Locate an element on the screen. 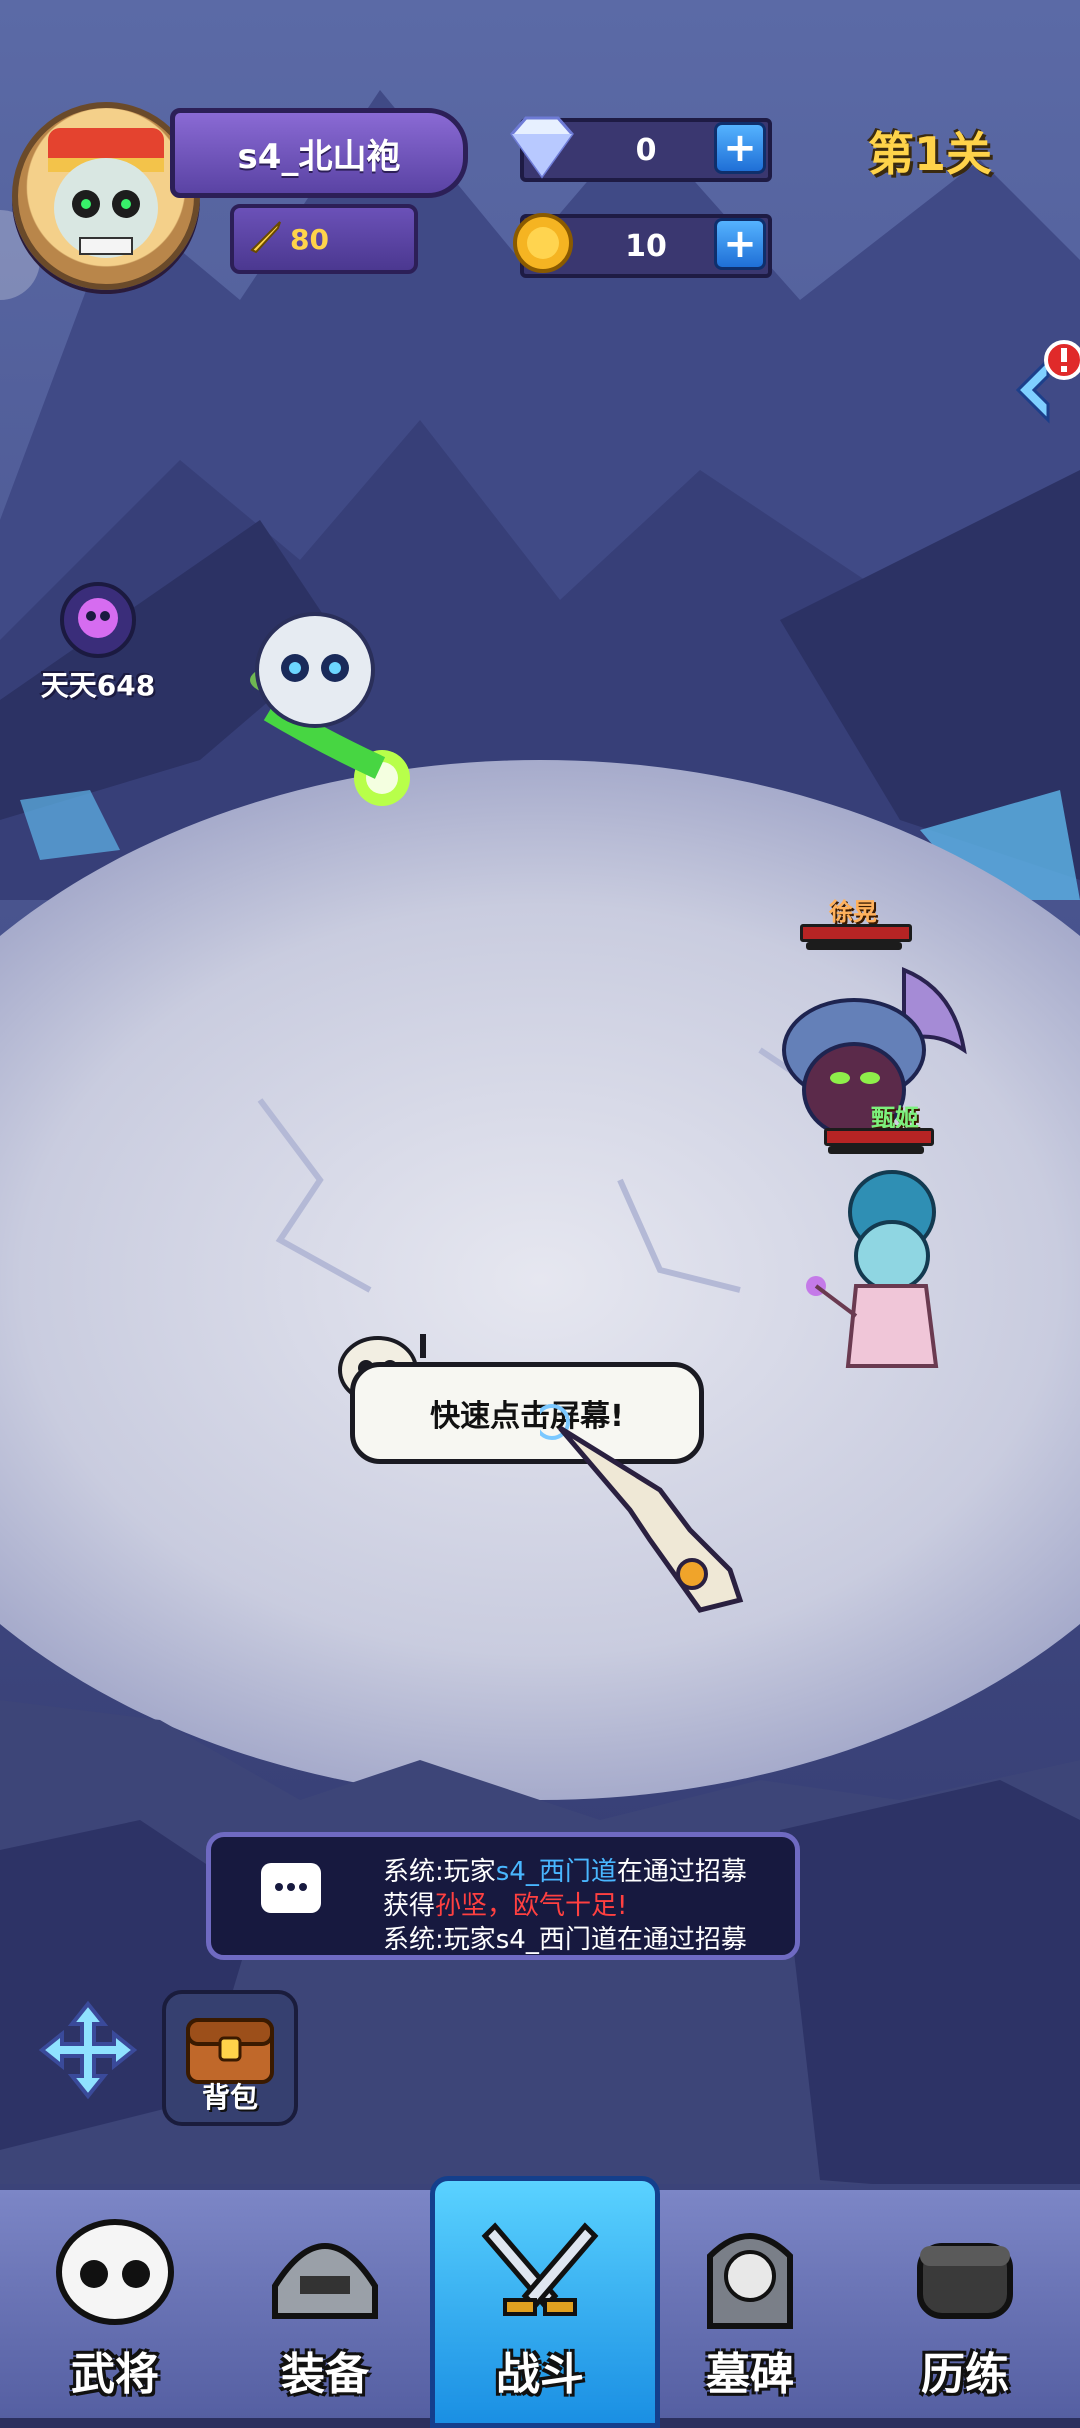  enemy-2-mp-bar is located at coordinates (876, 1150).